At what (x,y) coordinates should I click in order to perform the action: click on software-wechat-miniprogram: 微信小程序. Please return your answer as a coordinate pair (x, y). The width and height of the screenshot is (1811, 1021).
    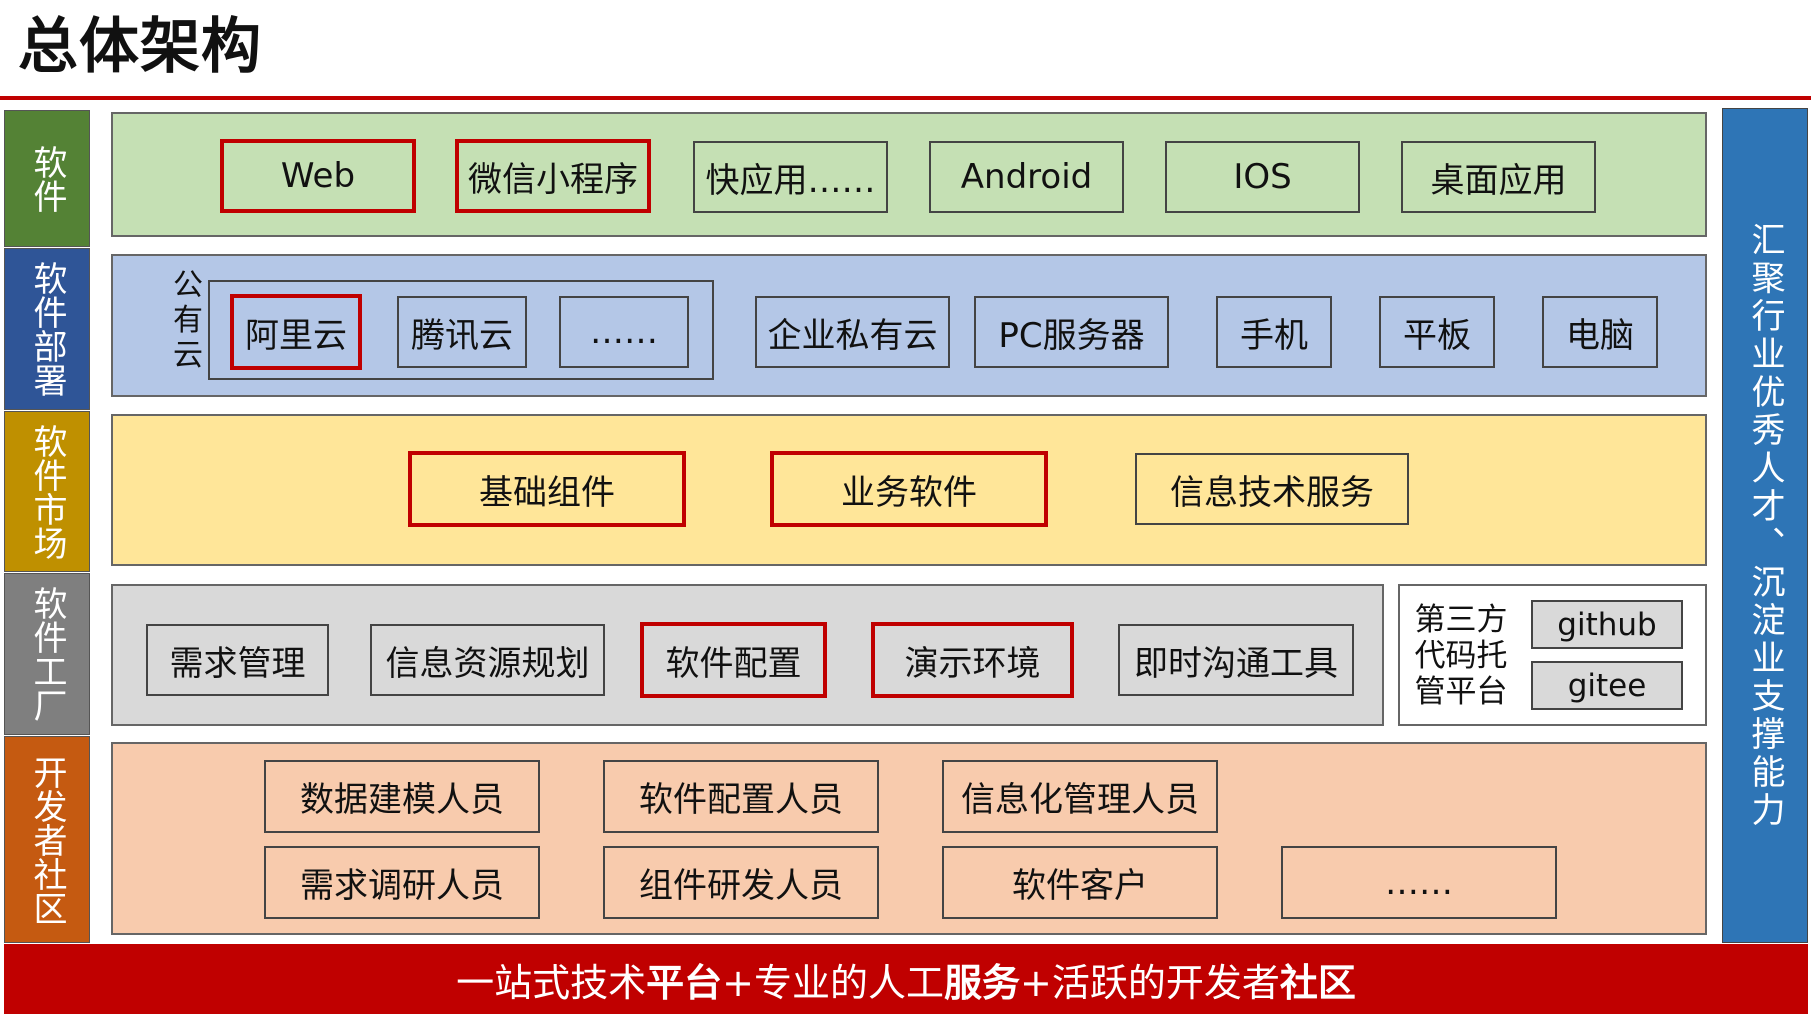
    Looking at the image, I should click on (553, 176).